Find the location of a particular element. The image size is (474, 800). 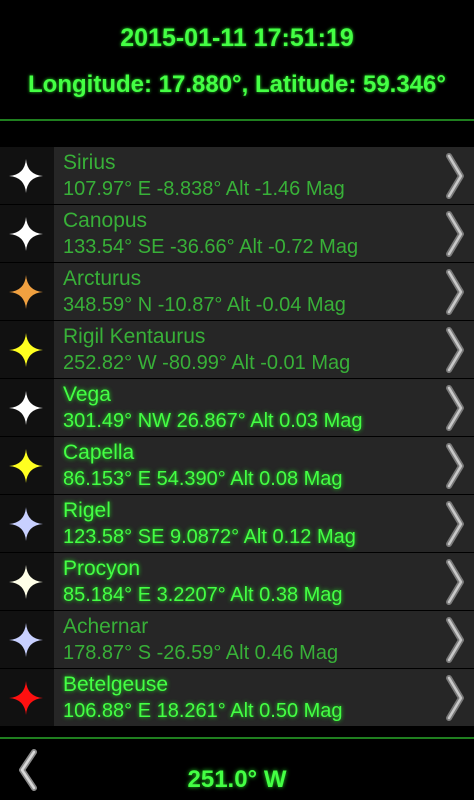

star-row: Capella 86.153° E 54.390° Alt 0.08 Mag is located at coordinates (237, 466).